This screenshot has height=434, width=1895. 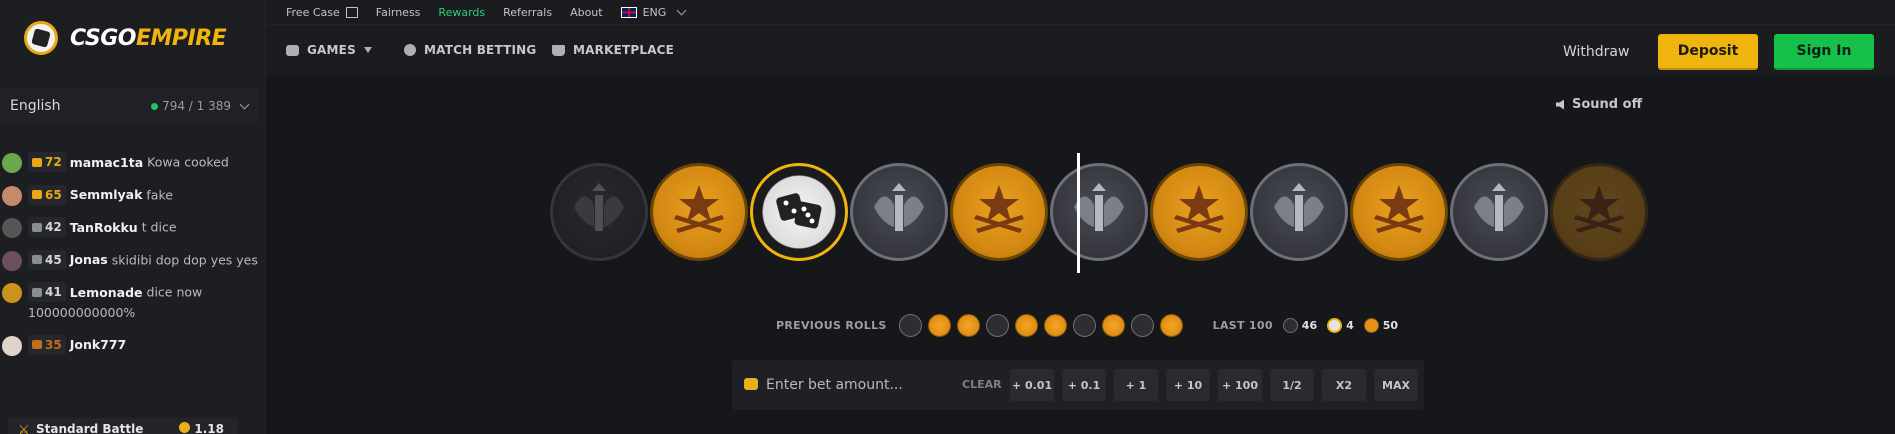 I want to click on deposit-button: Deposit, so click(x=1708, y=52).